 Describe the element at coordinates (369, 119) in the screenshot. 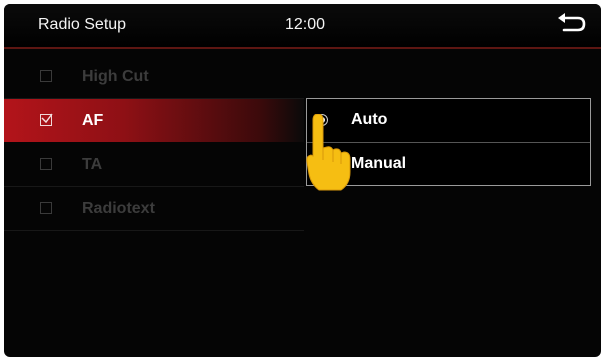

I see `popup-option-label: Auto` at that location.